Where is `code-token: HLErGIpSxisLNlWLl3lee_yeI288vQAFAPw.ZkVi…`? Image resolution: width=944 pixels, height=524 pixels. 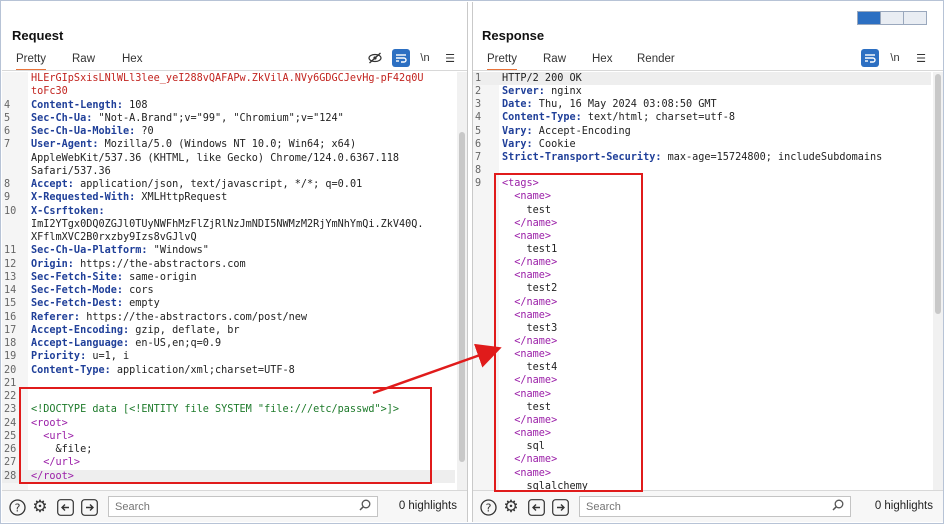
code-token: HLErGIpSxisLNlWLl3lee_yeI288vQAFAPw.ZkVi… is located at coordinates (227, 78).